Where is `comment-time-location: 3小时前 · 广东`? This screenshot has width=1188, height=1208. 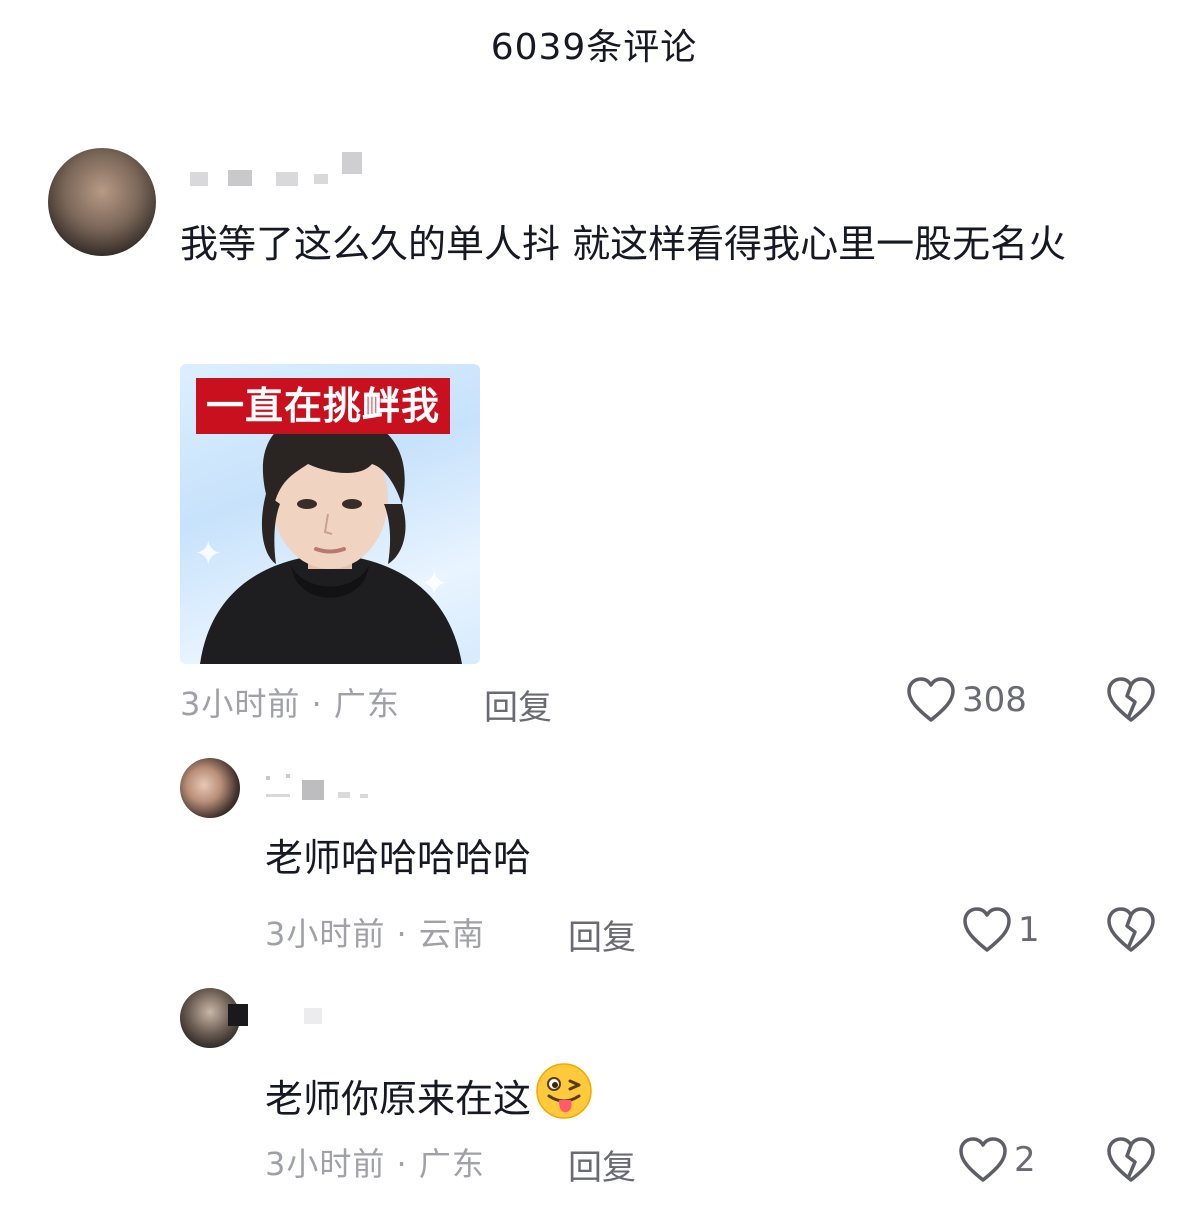 comment-time-location: 3小时前 · 广东 is located at coordinates (290, 704).